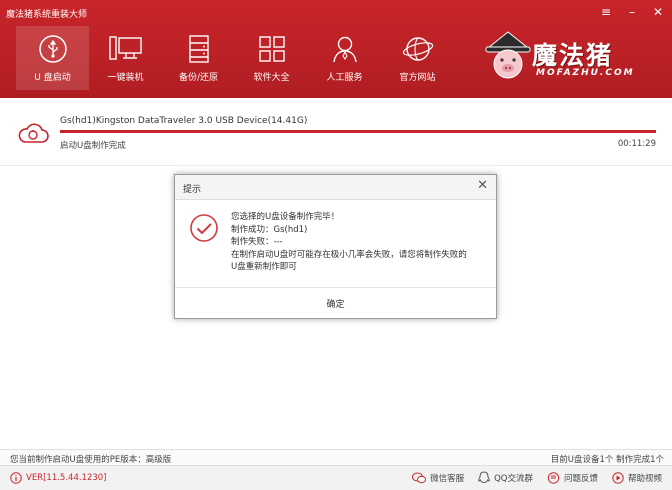 The height and width of the screenshot is (490, 672). Describe the element at coordinates (269, 229) in the screenshot. I see `dialog-line: 制作成功：Gs(hd1)` at that location.